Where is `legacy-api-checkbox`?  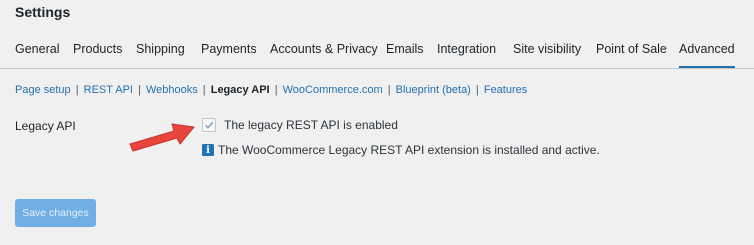 legacy-api-checkbox is located at coordinates (209, 125).